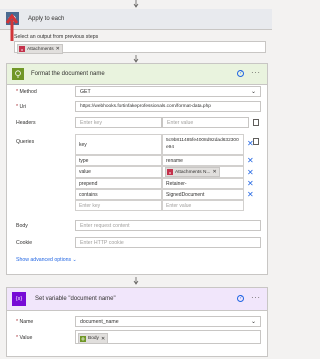  I want to click on query-value-2: o Attachments N... ✕, so click(203, 172).